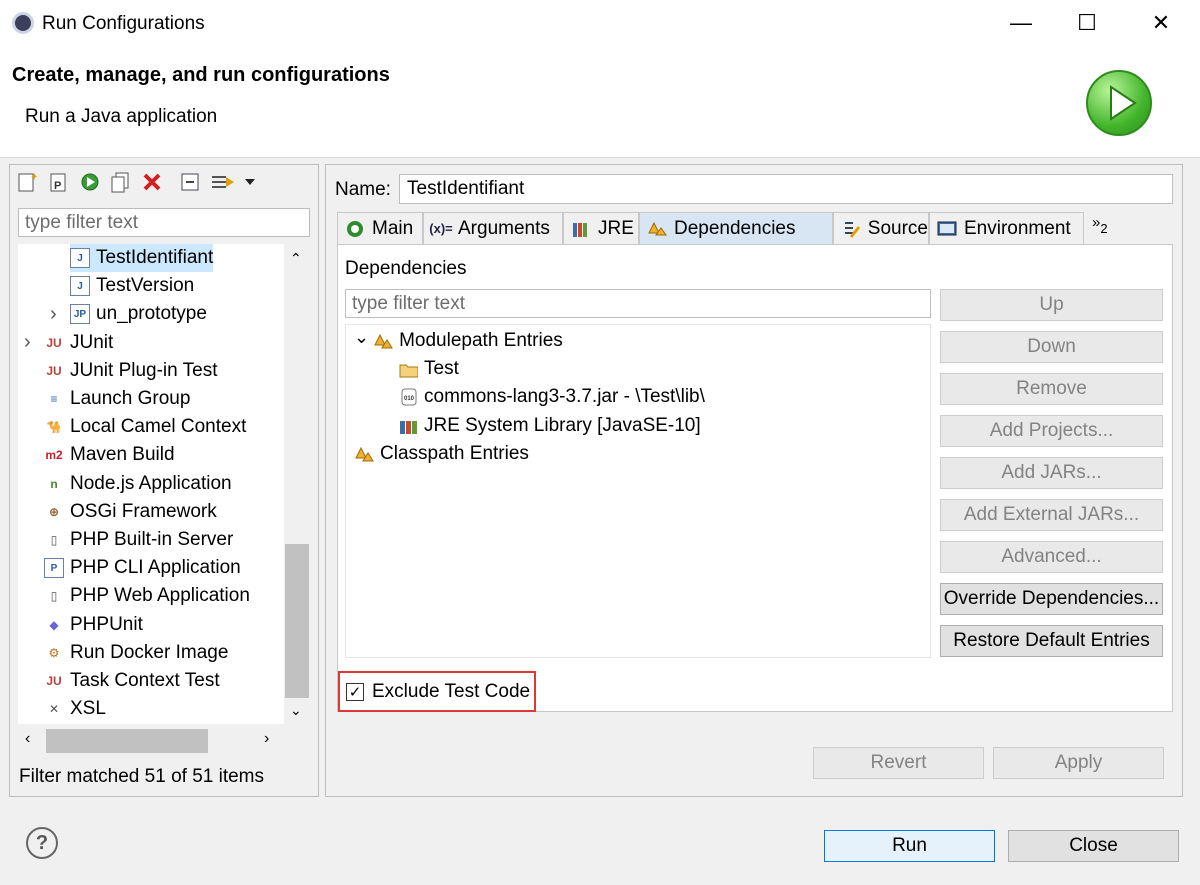 Image resolution: width=1200 pixels, height=885 pixels. I want to click on delete-icon, so click(152, 182).